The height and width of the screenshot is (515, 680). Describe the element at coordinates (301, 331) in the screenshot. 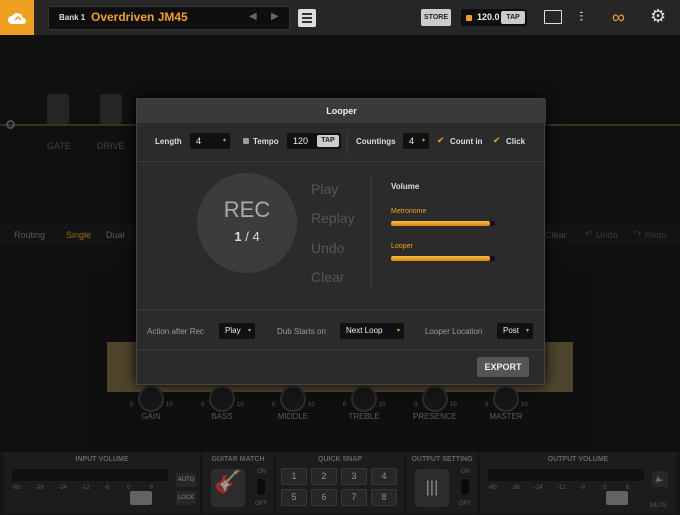

I see `dub-label: Dub Starts on` at that location.